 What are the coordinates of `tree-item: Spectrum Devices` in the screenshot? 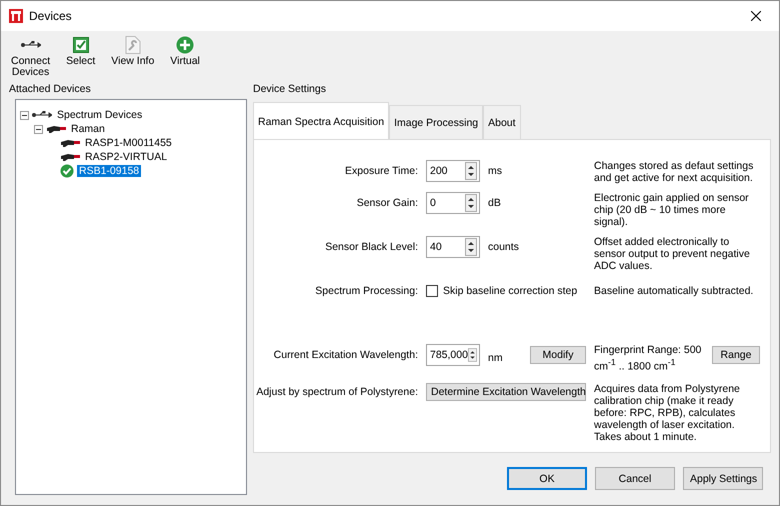 It's located at (99, 115).